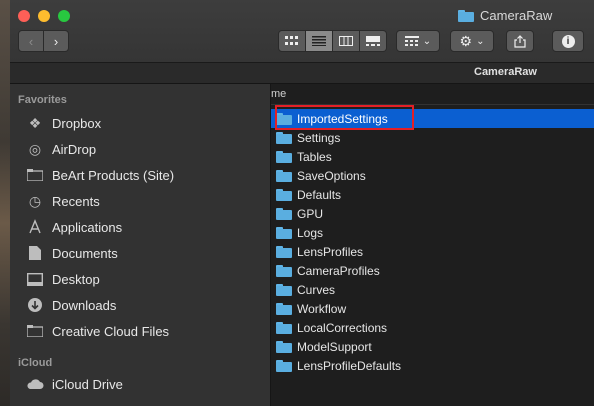 The image size is (594, 406). What do you see at coordinates (35, 305) in the screenshot?
I see `download-icon` at bounding box center [35, 305].